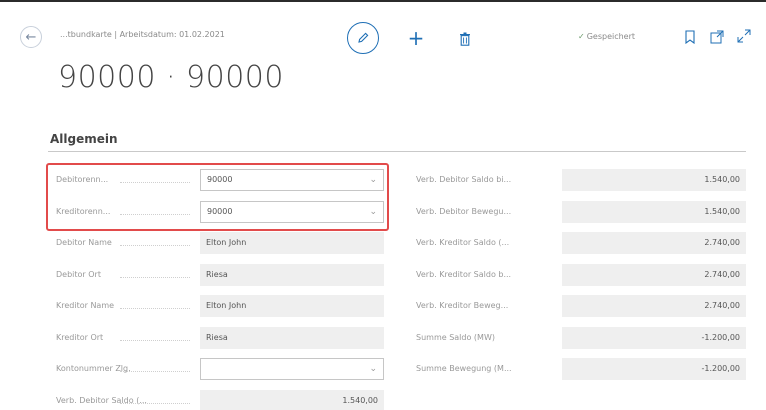  I want to click on saved-status: ✓ Gespeichert, so click(606, 36).